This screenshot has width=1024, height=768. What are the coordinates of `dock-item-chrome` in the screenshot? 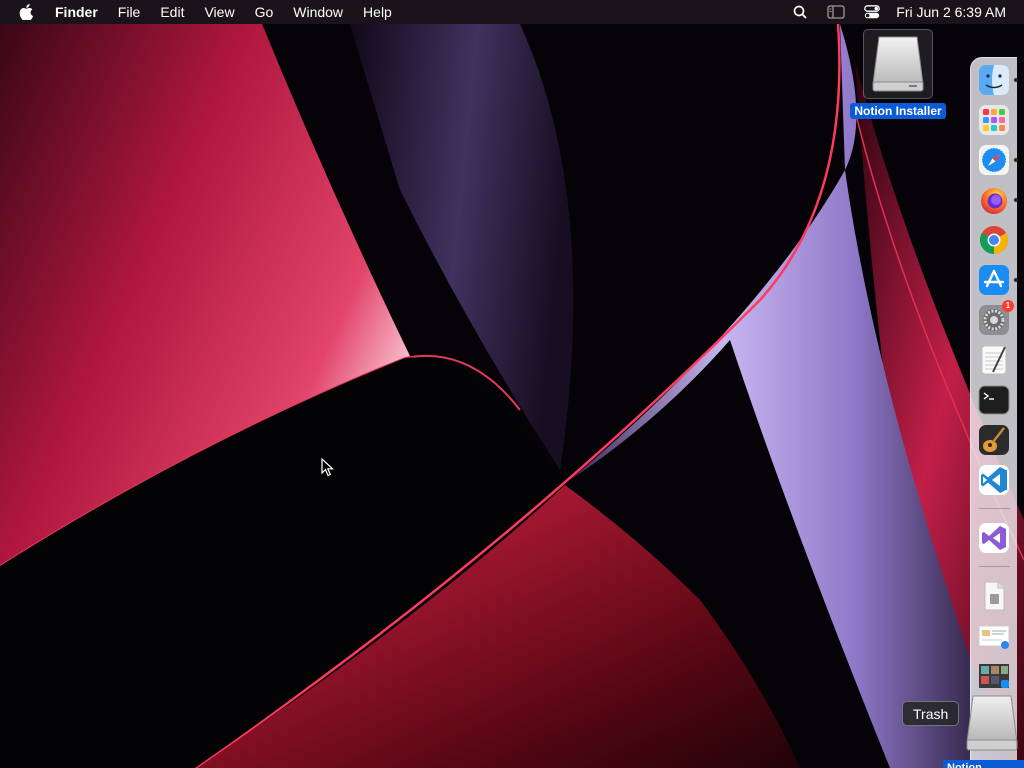 It's located at (994, 240).